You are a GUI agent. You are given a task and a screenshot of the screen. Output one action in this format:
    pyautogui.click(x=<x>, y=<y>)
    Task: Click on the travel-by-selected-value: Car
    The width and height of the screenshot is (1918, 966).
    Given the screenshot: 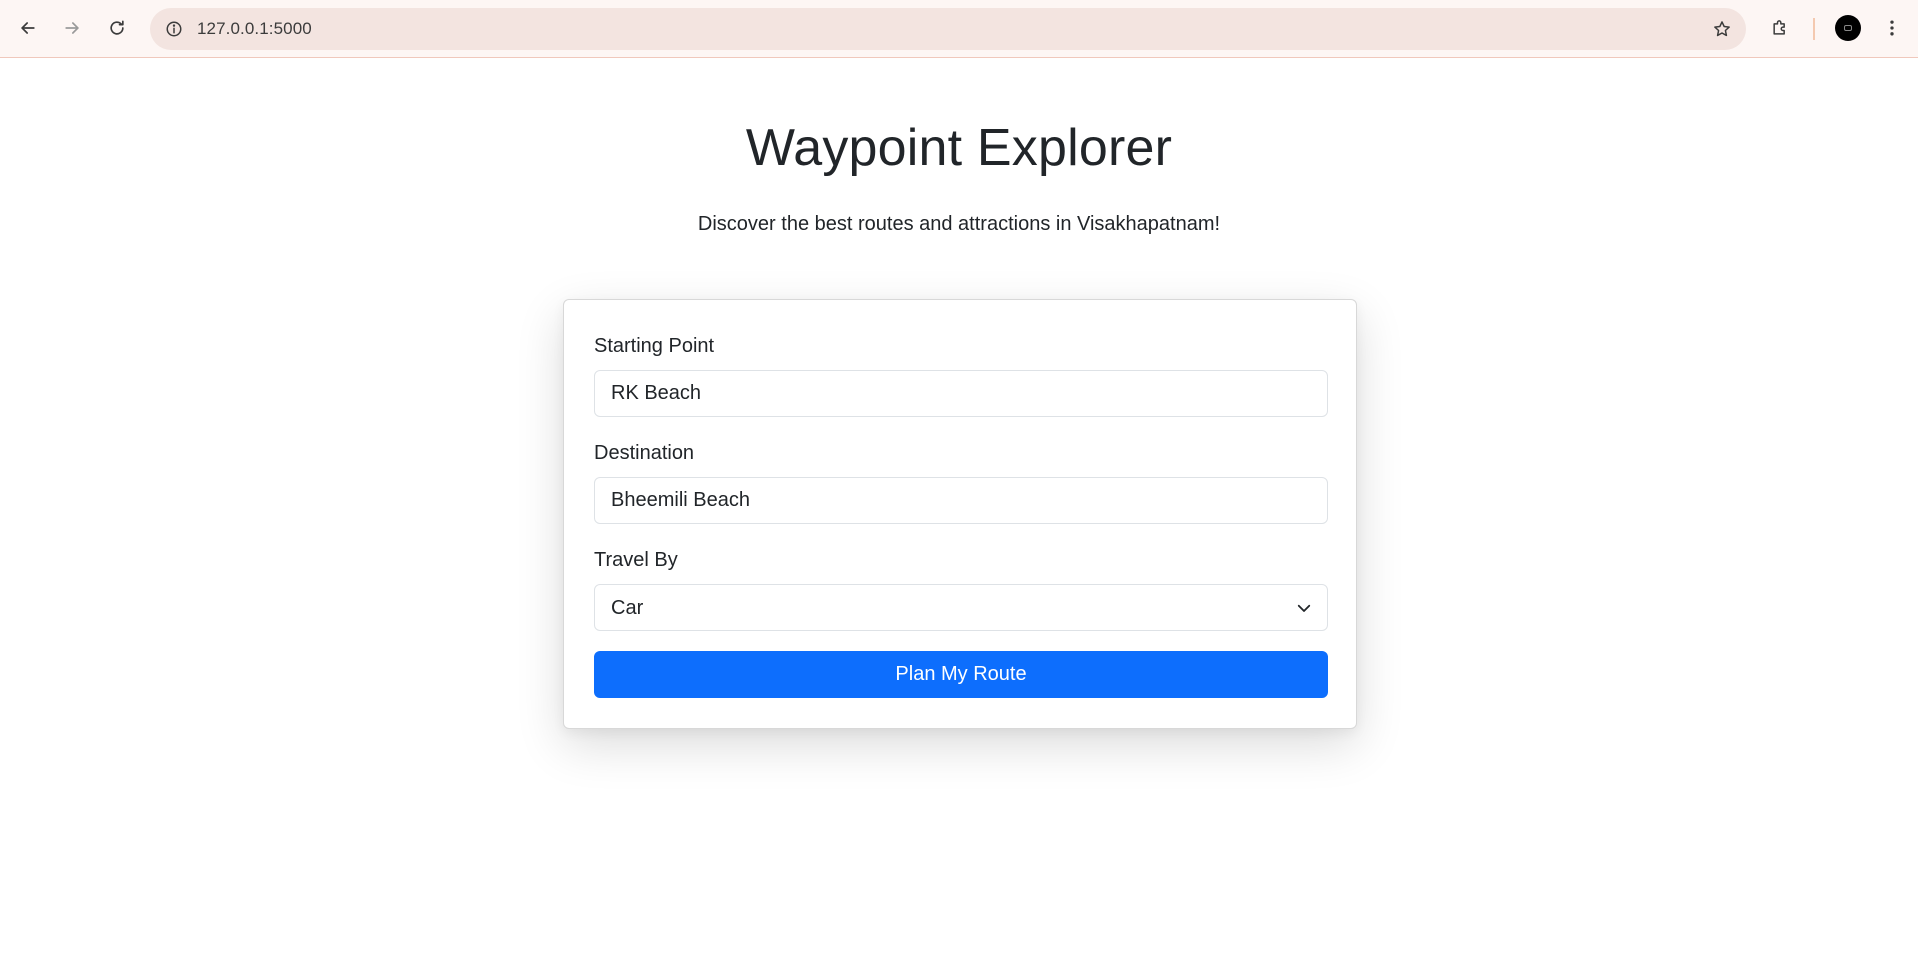 What is the action you would take?
    pyautogui.click(x=627, y=608)
    